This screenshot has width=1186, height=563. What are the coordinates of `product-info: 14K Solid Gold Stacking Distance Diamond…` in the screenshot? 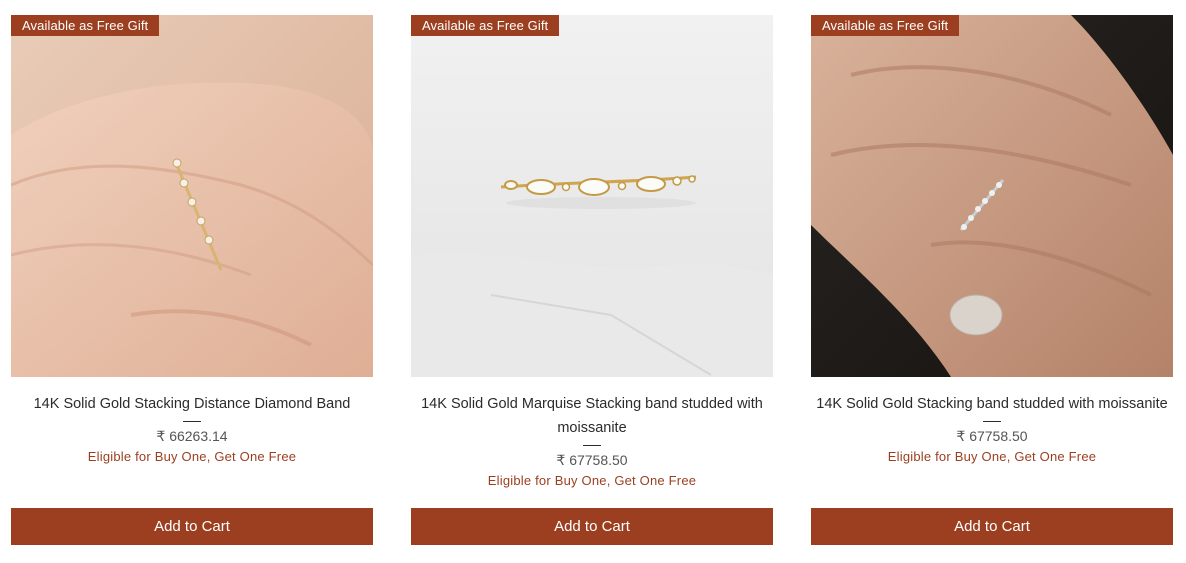 It's located at (192, 429).